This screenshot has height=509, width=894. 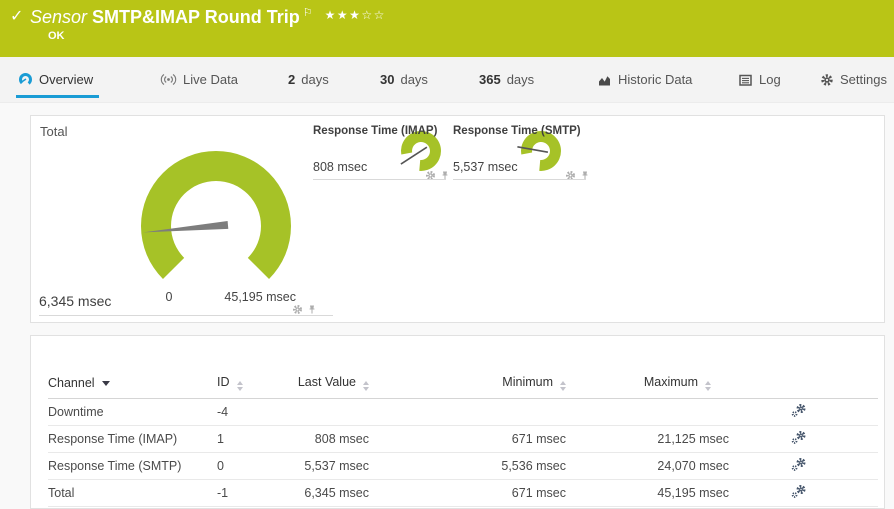 I want to click on tab-label: Overview, so click(x=66, y=79).